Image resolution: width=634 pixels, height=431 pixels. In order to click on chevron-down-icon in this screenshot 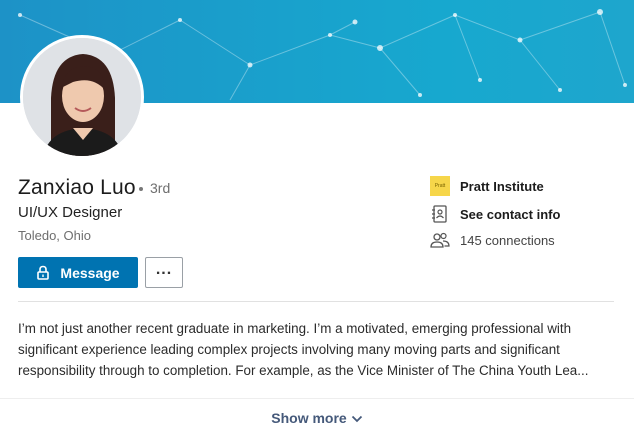, I will do `click(356, 419)`.